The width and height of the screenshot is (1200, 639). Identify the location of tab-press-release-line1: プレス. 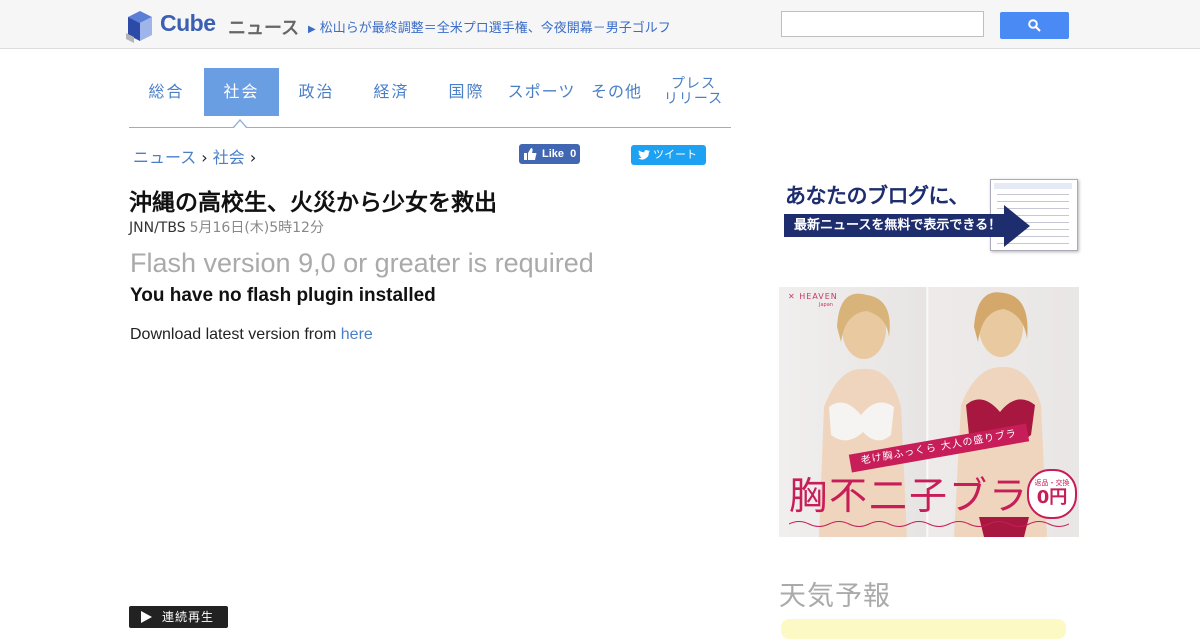
(693, 84).